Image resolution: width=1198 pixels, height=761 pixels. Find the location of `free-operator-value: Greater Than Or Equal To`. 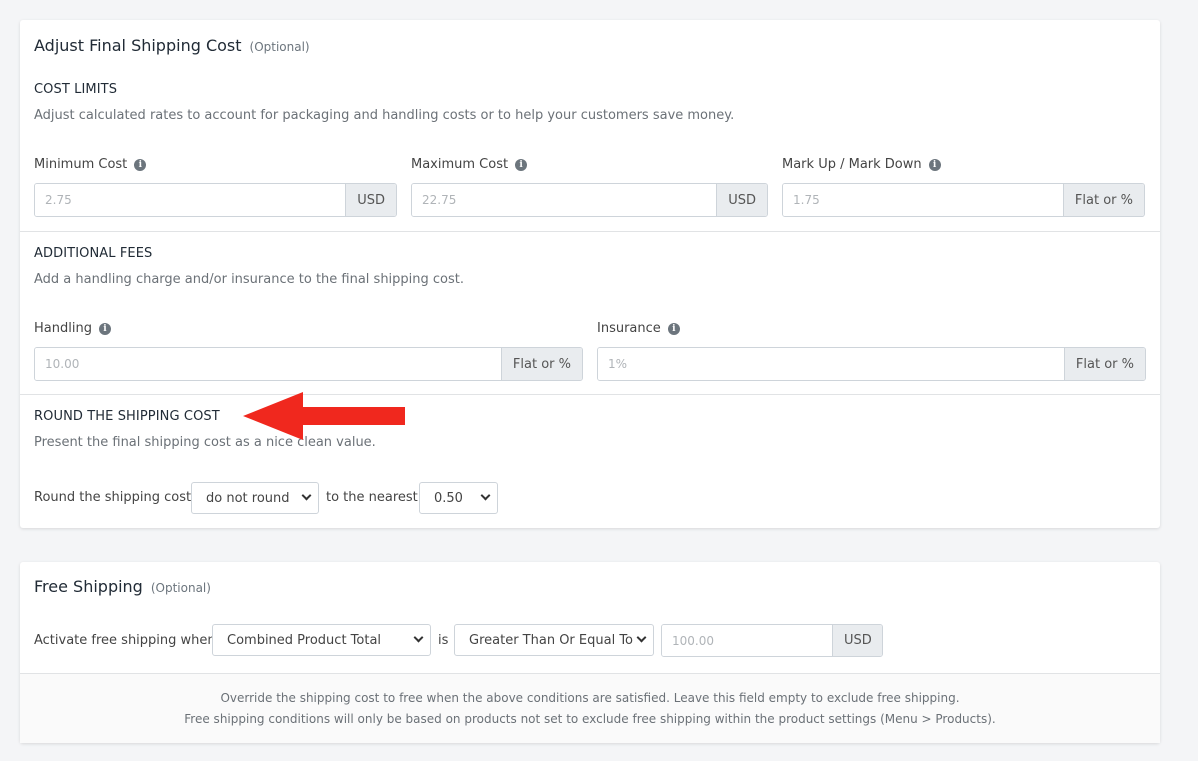

free-operator-value: Greater Than Or Equal To is located at coordinates (551, 640).